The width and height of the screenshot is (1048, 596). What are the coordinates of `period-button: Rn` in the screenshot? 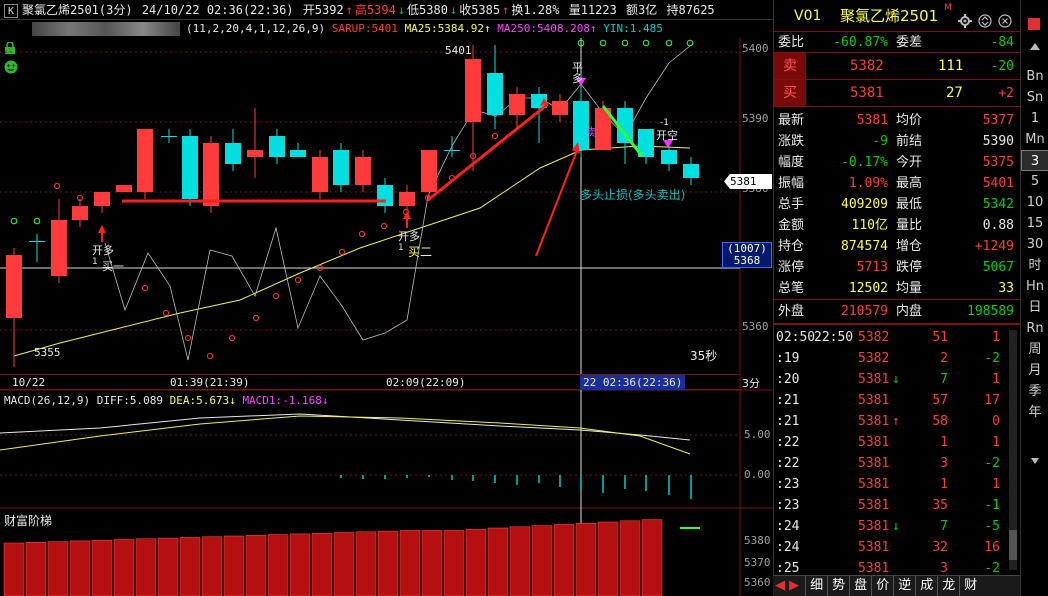 It's located at (1034, 328).